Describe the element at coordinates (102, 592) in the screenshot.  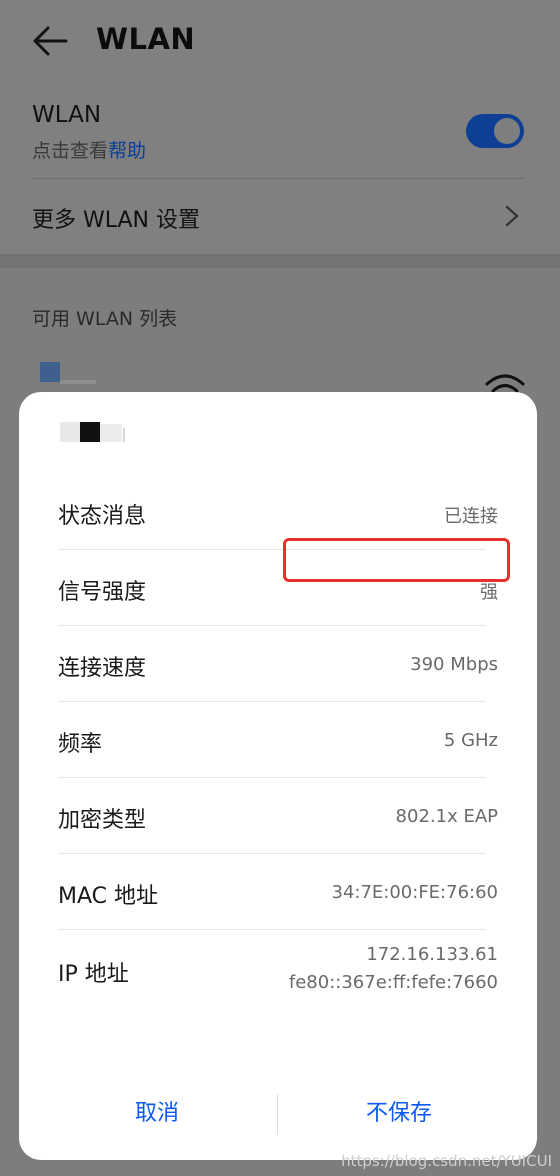
I see `row-key: 信号强度` at that location.